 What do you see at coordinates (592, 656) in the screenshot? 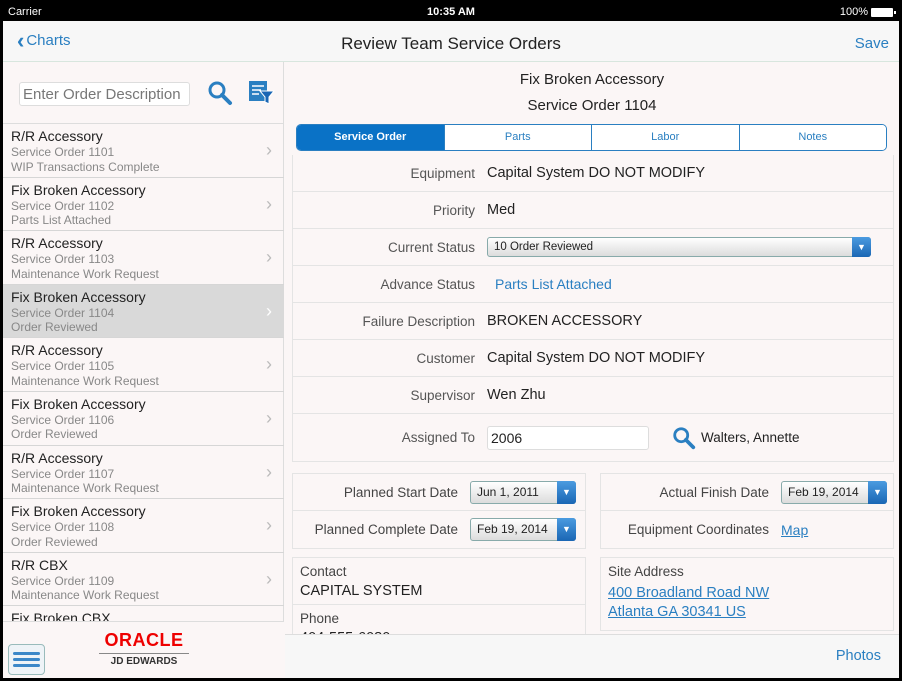
I see `bottom-toolbar: Photos` at bounding box center [592, 656].